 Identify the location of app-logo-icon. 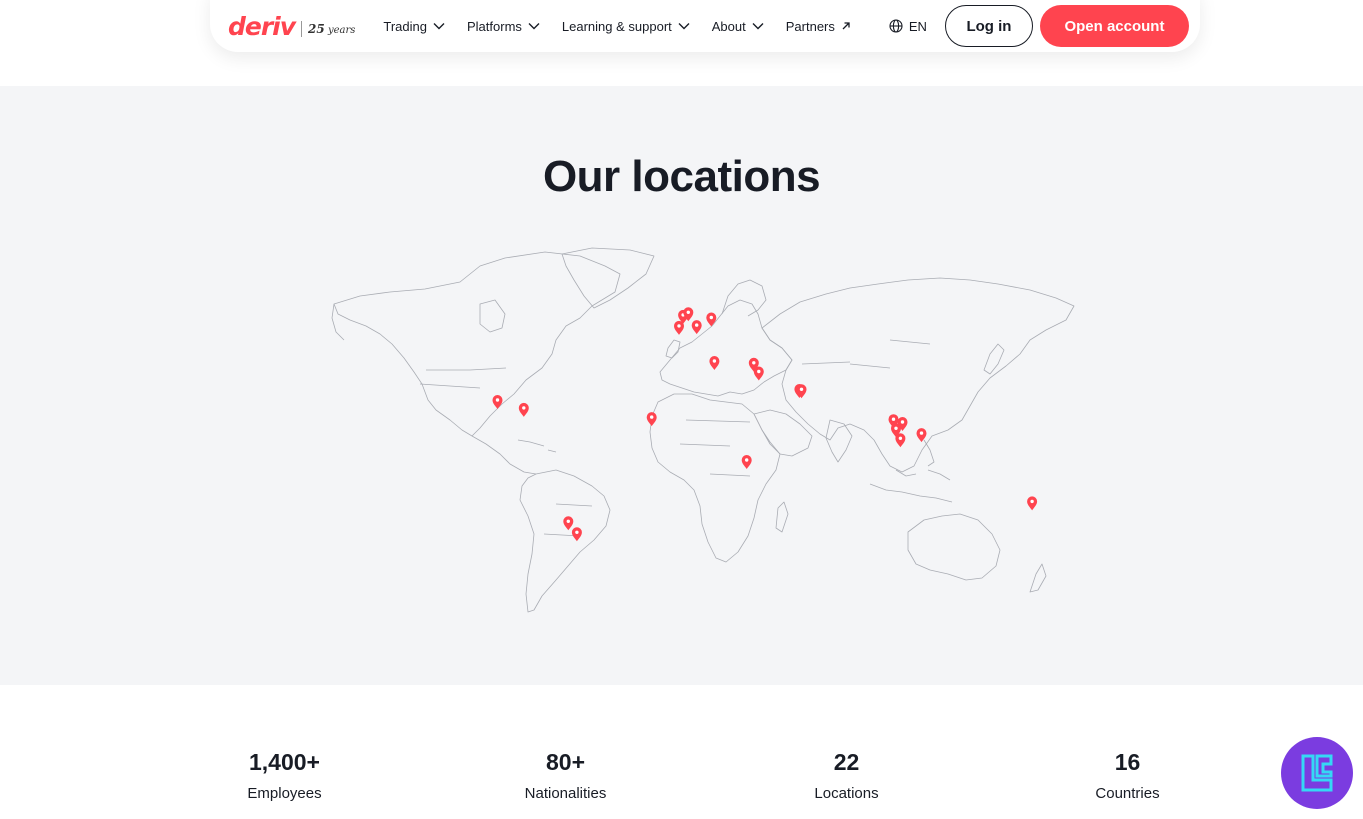
(1317, 773).